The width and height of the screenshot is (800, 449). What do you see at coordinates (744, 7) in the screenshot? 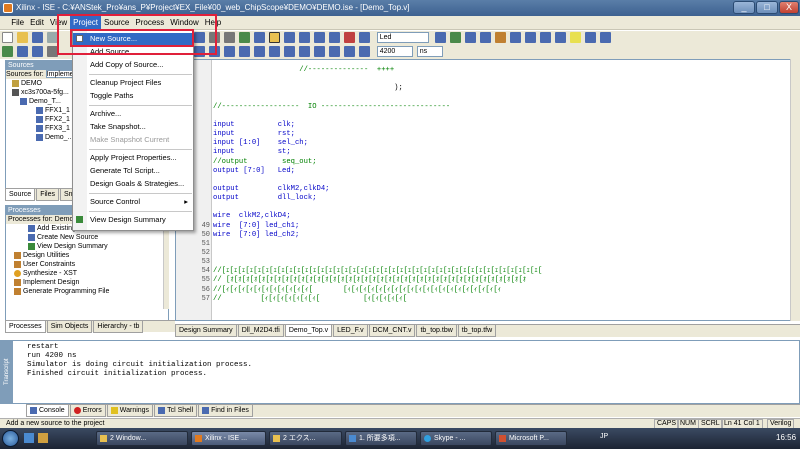
I see `minimize-button: _` at bounding box center [744, 7].